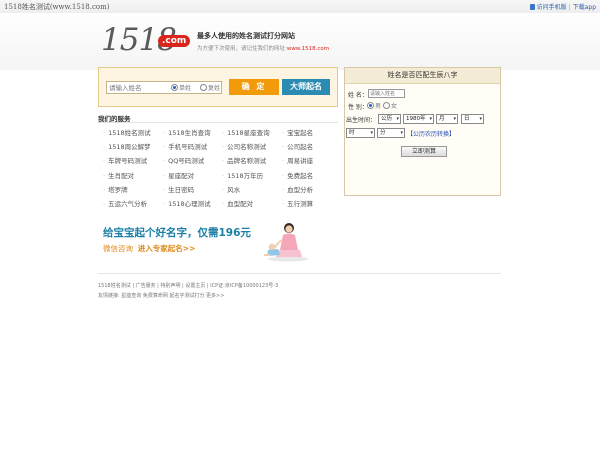  Describe the element at coordinates (118, 175) in the screenshot. I see `service-link: 生肖配对` at that location.